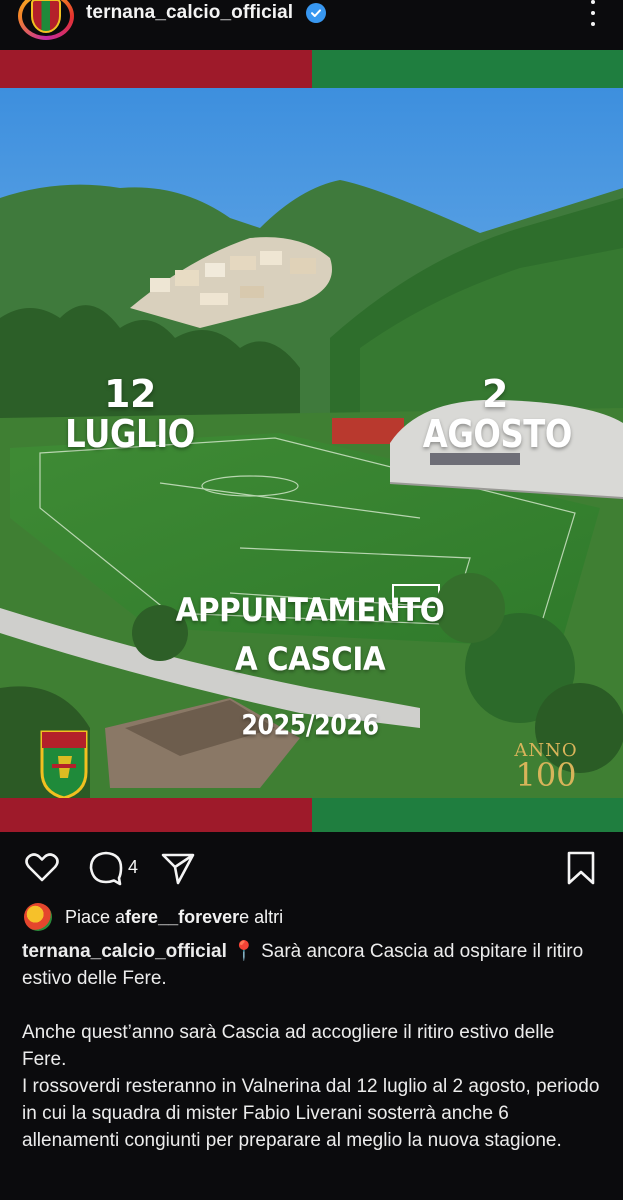 This screenshot has width=623, height=1200. I want to click on headline-line-2: A CASCIA, so click(310, 659).